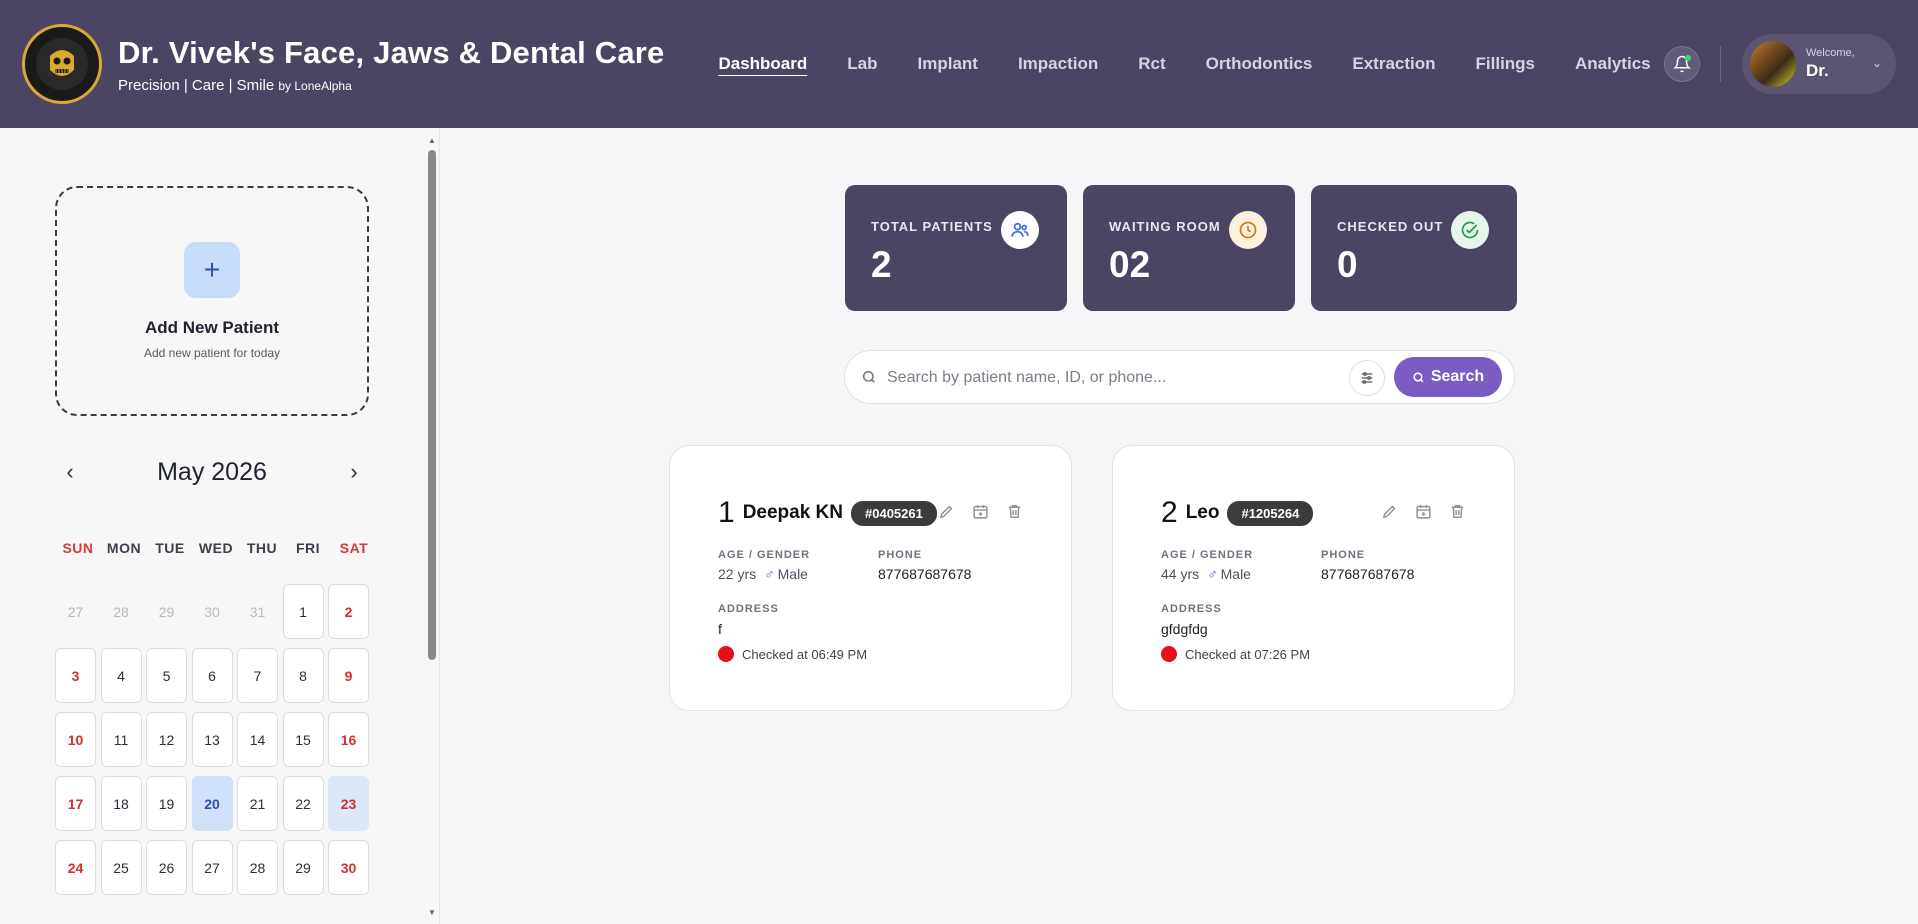 The image size is (1918, 924). I want to click on sidebar-scrollbar: ▲ ▼, so click(432, 528).